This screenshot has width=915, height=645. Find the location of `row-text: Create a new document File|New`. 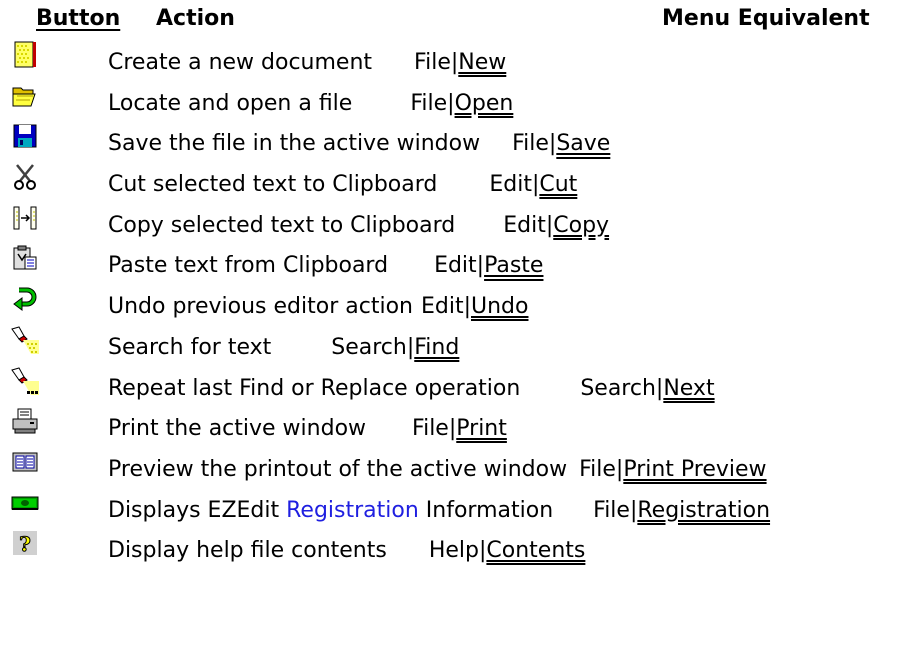

row-text: Create a new document File|New is located at coordinates (307, 63).